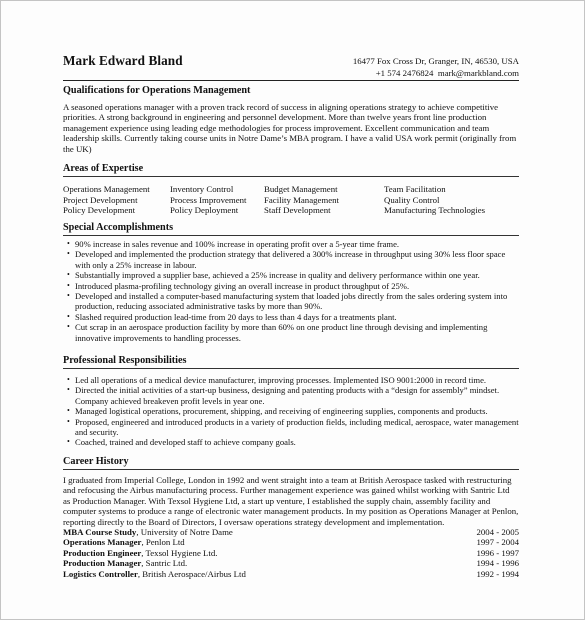 This screenshot has width=585, height=620. I want to click on section-heading-responsibilities: Professional Responsibilities, so click(291, 362).